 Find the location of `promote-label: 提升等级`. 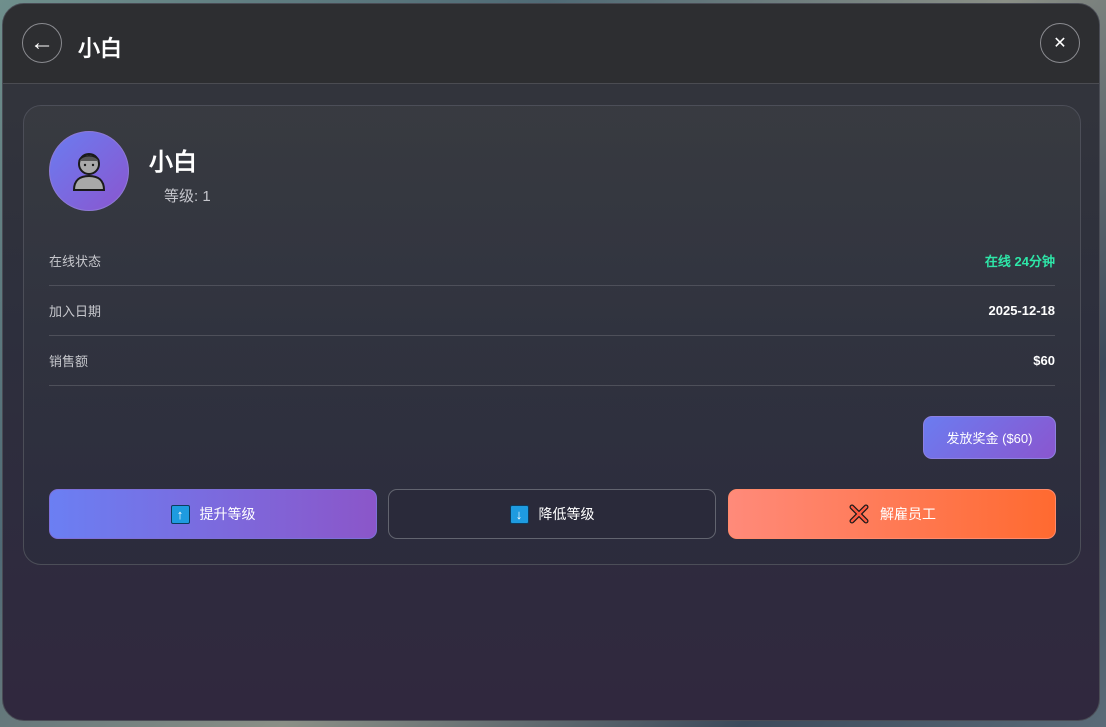

promote-label: 提升等级 is located at coordinates (227, 514).